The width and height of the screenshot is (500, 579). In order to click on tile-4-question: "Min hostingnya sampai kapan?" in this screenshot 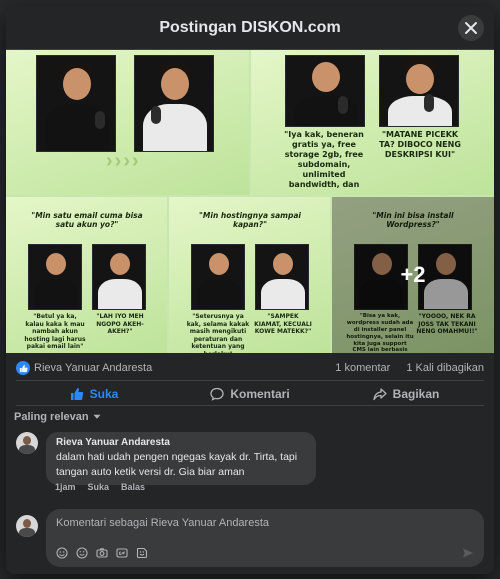, I will do `click(250, 220)`.